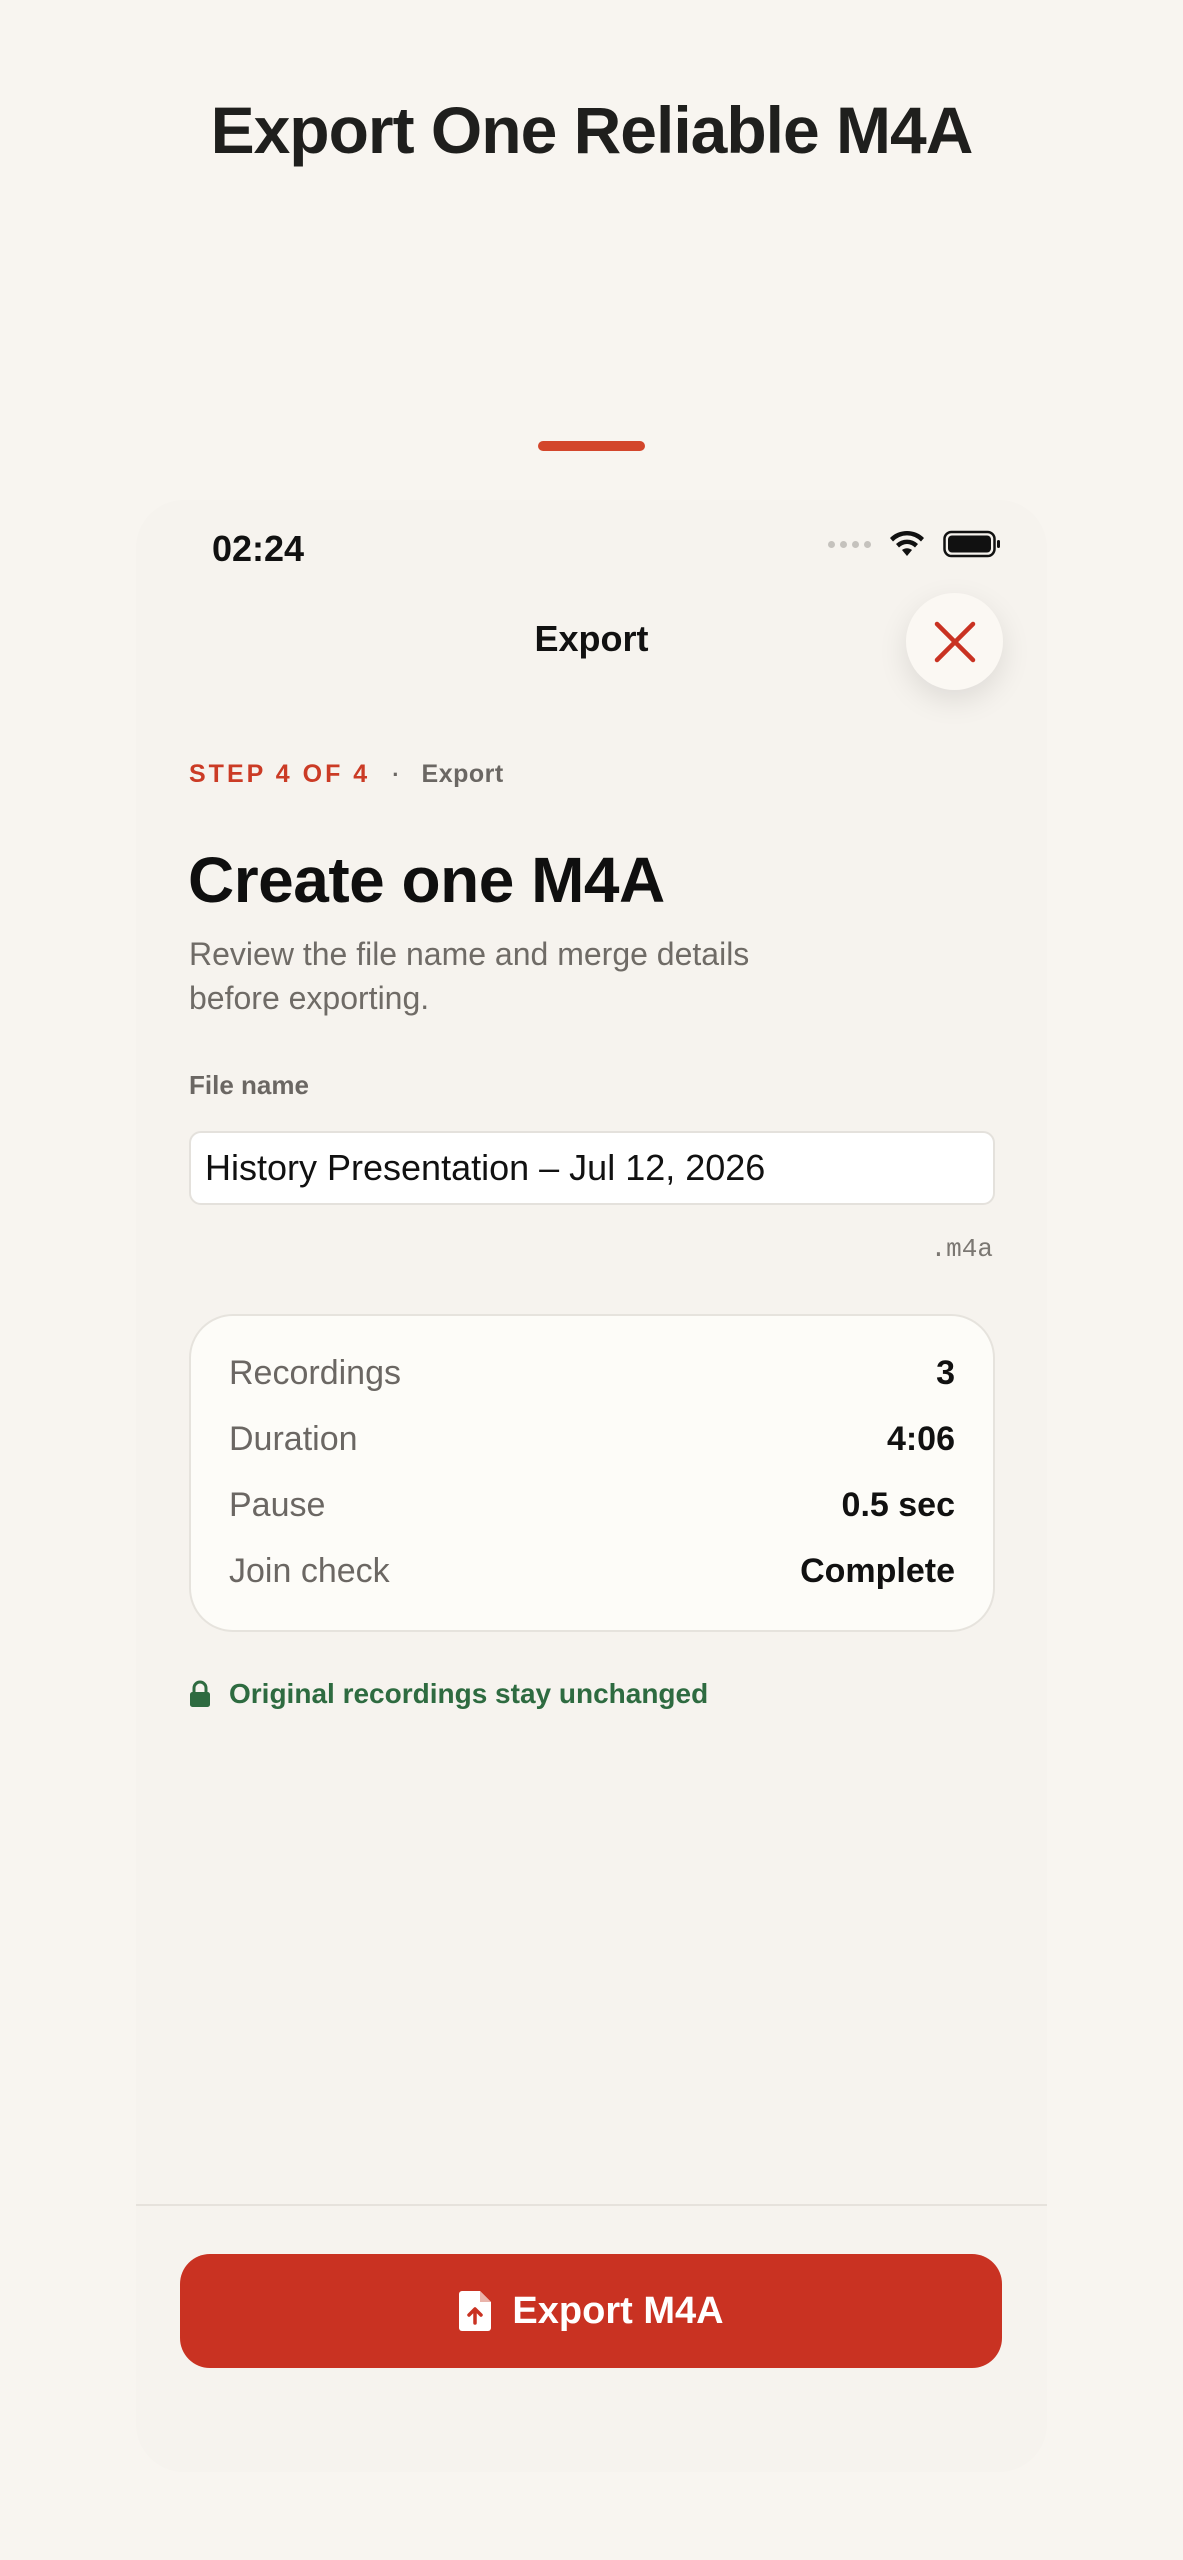 The width and height of the screenshot is (1183, 2560). I want to click on export-m4a-button: Export M4A, so click(591, 2311).